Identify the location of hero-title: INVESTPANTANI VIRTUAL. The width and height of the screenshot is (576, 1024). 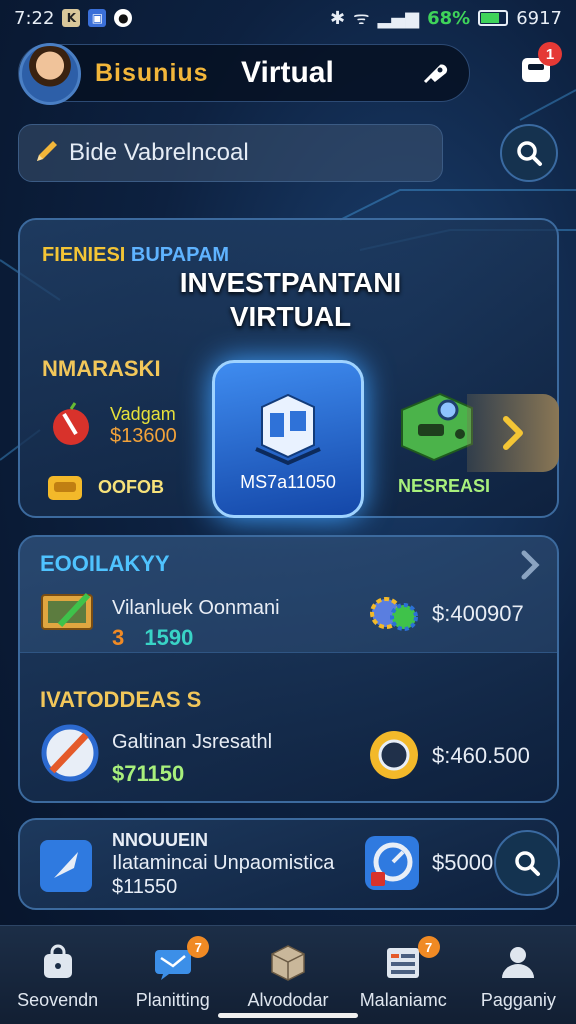
(290, 300).